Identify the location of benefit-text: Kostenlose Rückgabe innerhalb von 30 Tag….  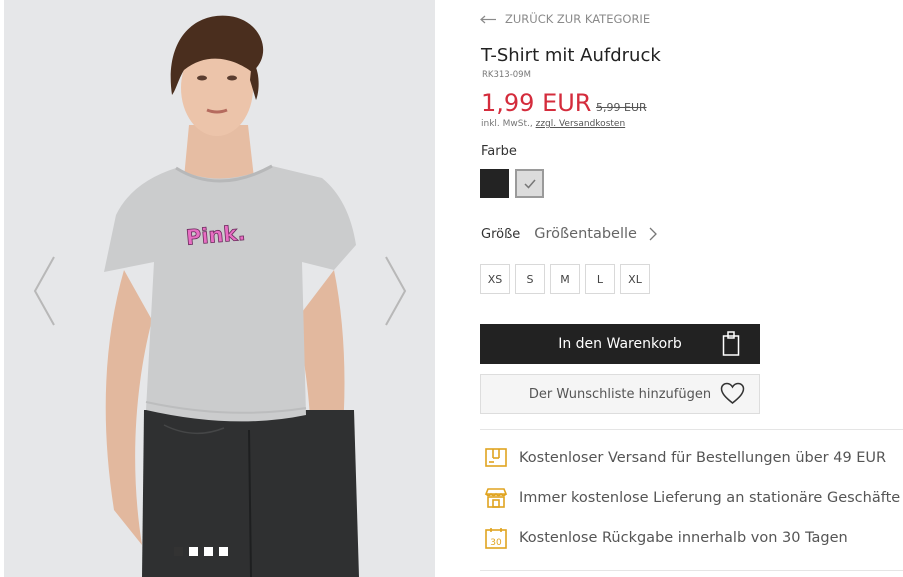
(683, 538).